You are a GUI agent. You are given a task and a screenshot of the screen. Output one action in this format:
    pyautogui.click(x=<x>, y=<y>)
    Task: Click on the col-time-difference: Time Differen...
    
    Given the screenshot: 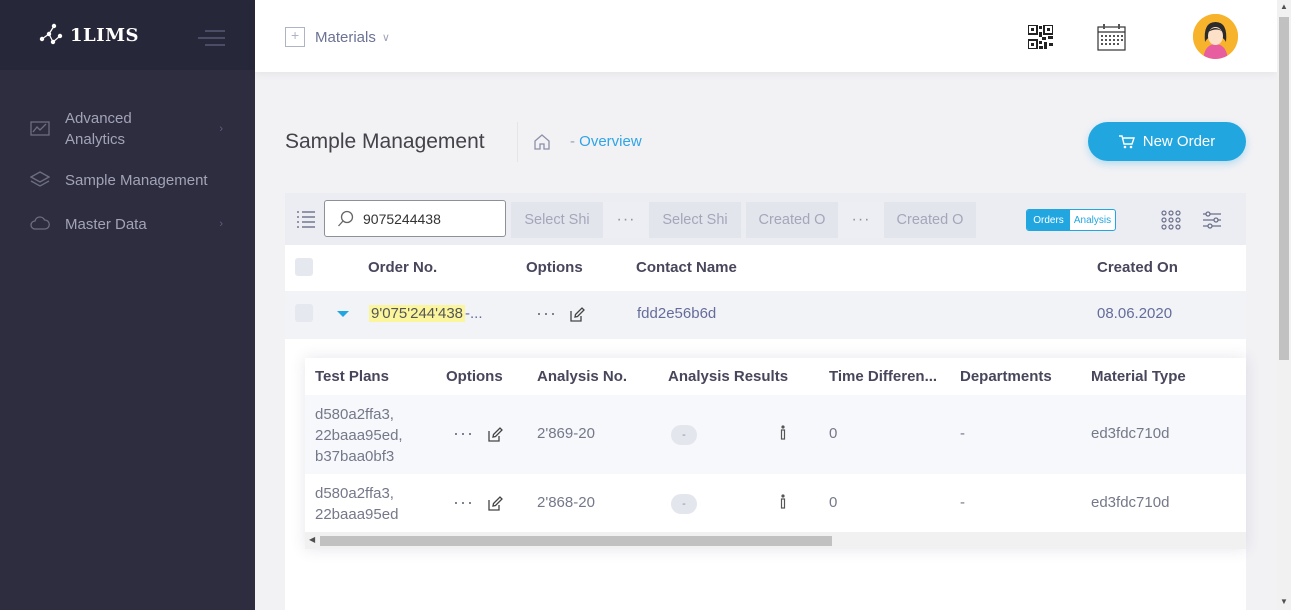 What is the action you would take?
    pyautogui.click(x=883, y=376)
    